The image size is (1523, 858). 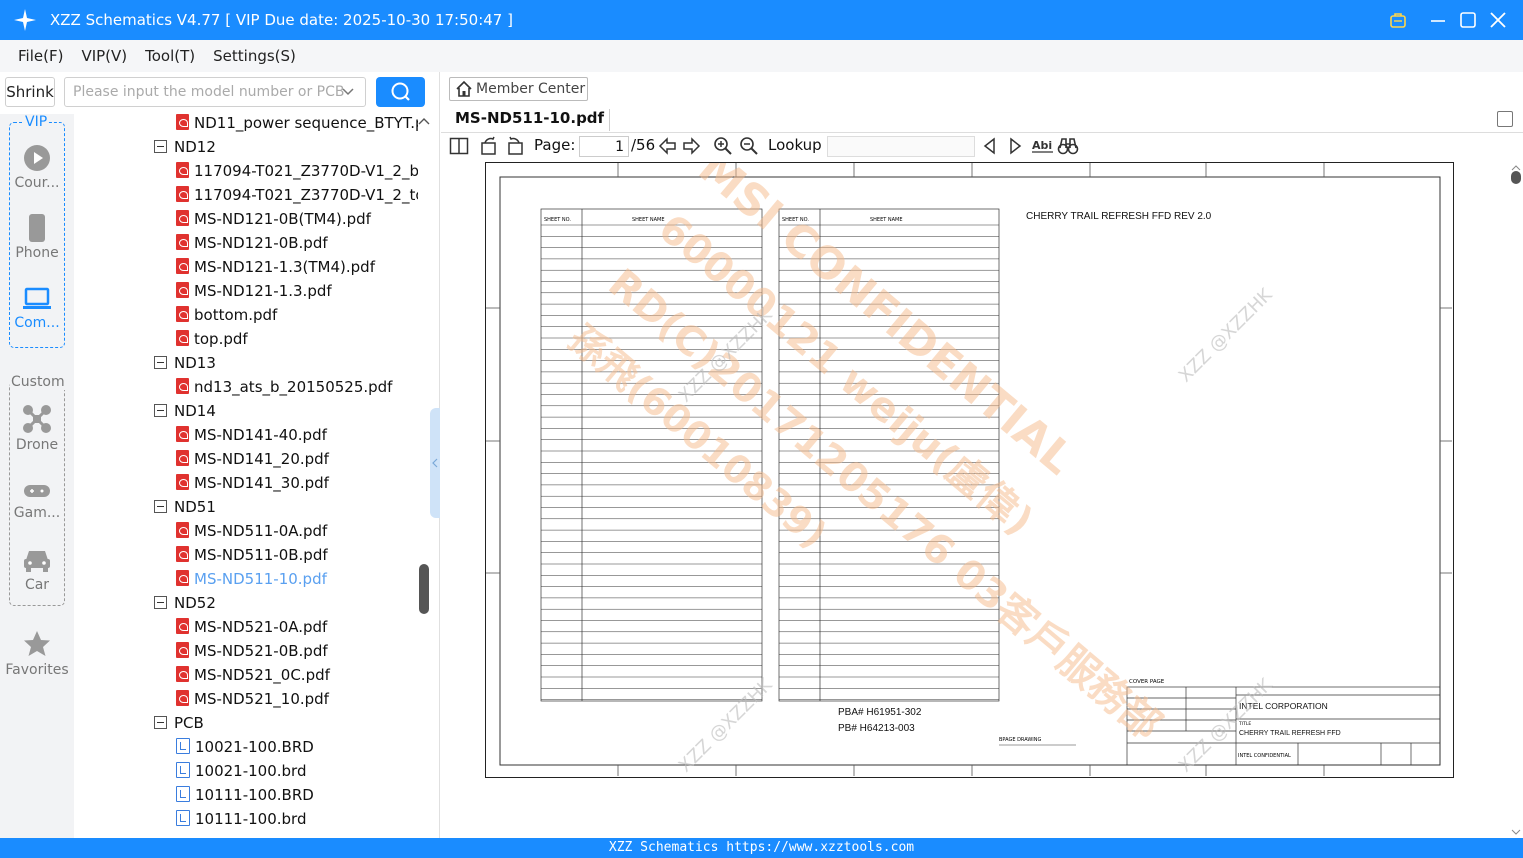 I want to click on zoom-out-icon, so click(x=749, y=146).